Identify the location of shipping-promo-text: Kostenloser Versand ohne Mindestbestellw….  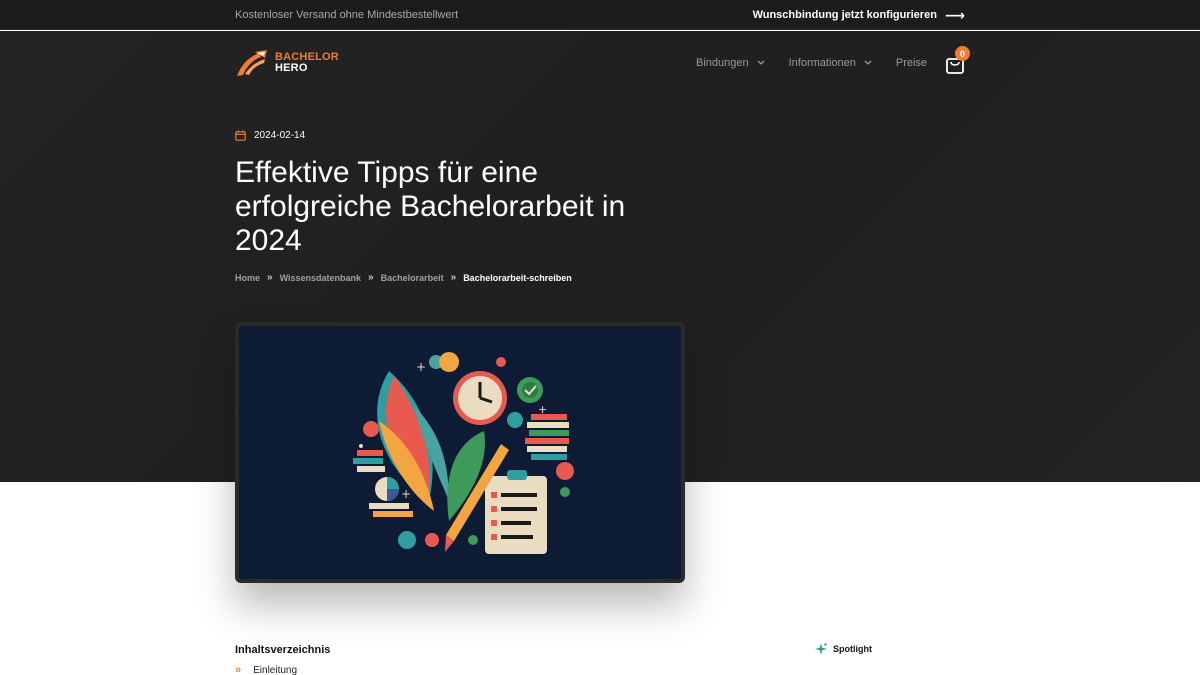
(347, 15).